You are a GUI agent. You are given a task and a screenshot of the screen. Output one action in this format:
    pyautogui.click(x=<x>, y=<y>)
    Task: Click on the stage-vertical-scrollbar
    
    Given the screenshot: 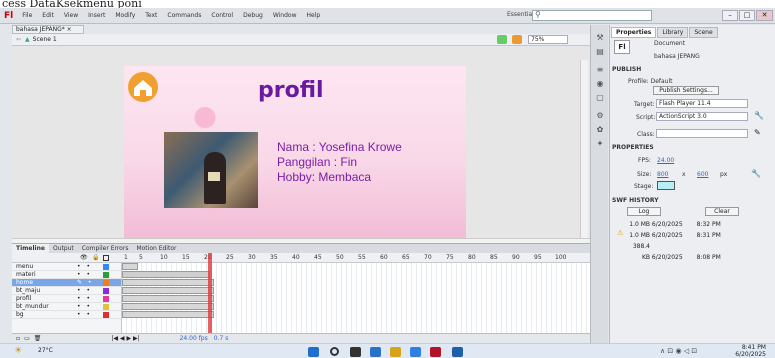 What is the action you would take?
    pyautogui.click(x=584, y=149)
    